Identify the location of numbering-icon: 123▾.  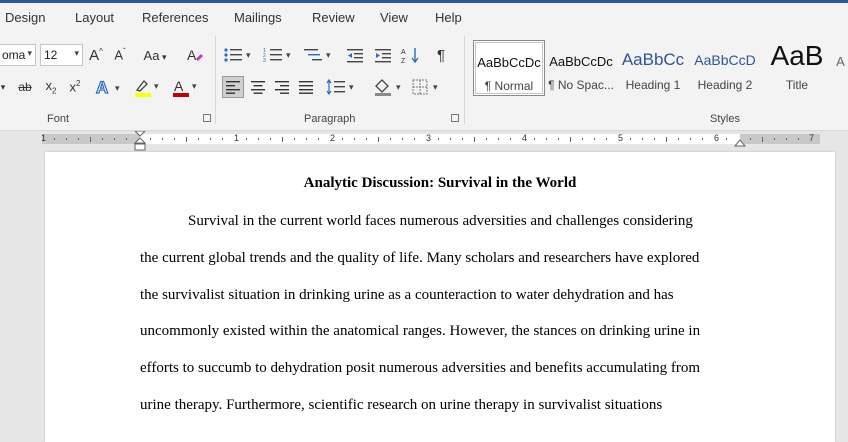
(277, 55).